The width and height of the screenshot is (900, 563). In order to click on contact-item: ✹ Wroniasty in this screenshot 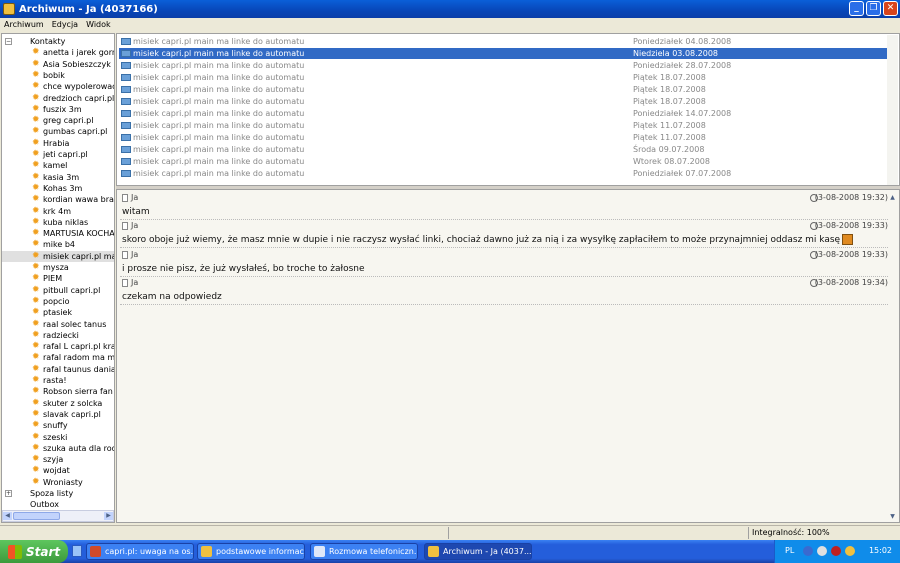, I will do `click(58, 482)`.